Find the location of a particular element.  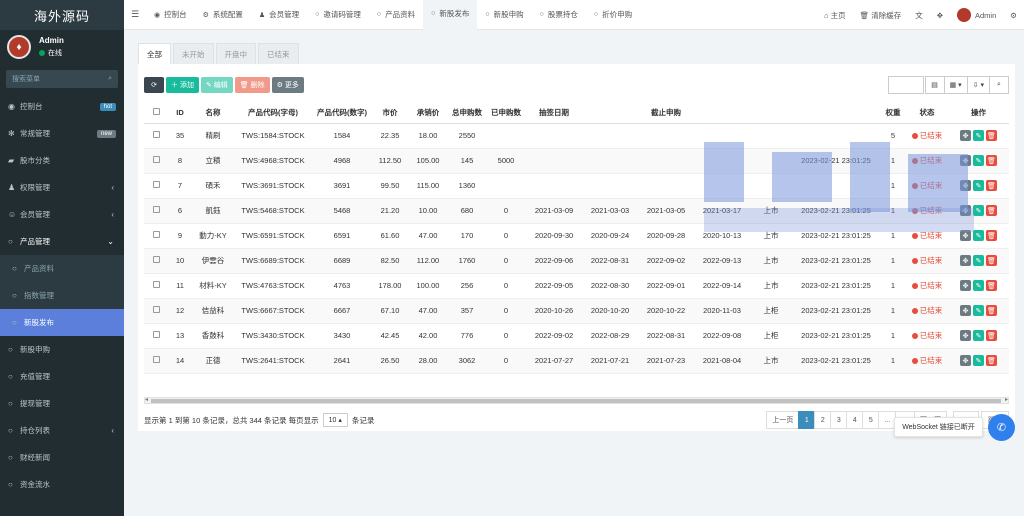

settings-gear-icon: ⚙ is located at coordinates (1013, 15).